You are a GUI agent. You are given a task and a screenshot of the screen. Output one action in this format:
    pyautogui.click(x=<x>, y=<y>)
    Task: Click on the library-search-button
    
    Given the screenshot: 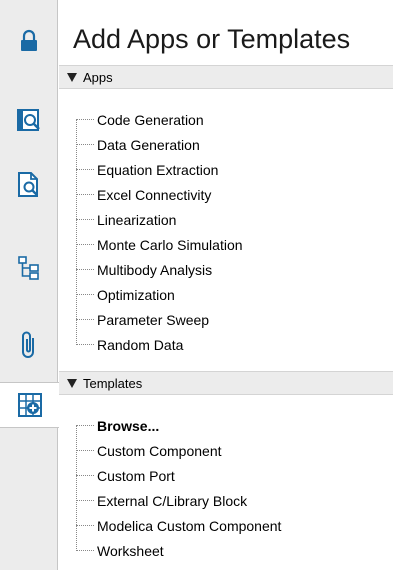 What is the action you would take?
    pyautogui.click(x=29, y=120)
    